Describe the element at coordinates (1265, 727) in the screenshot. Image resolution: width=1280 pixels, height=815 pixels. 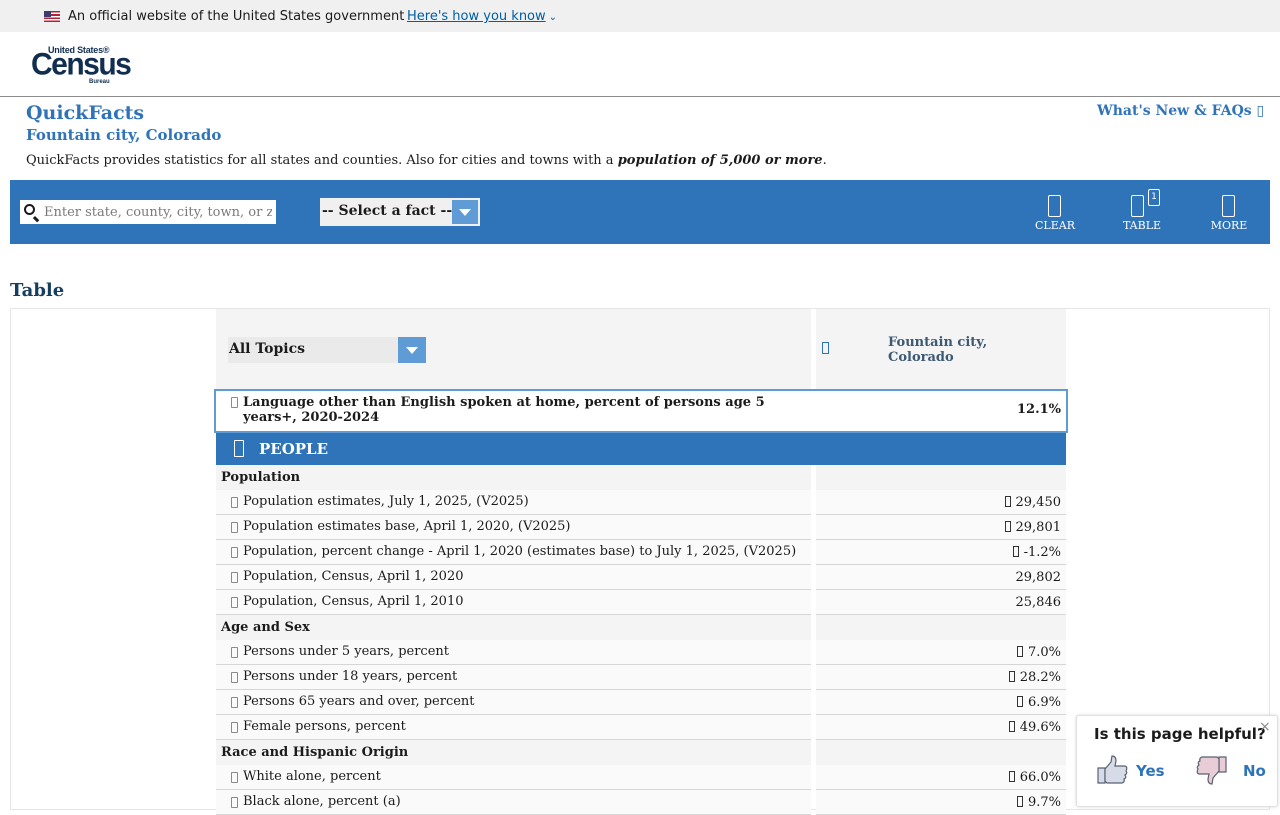
I see `close-icon: ×` at that location.